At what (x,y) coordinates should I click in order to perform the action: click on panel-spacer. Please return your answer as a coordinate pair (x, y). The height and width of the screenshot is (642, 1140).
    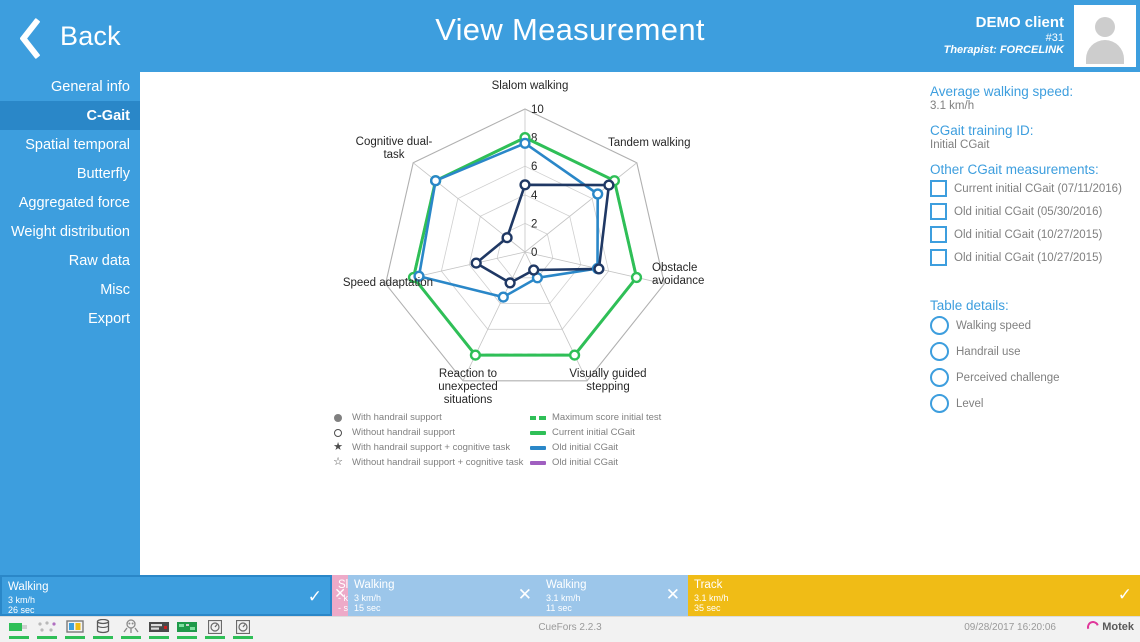
    Looking at the image, I should click on (1034, 285).